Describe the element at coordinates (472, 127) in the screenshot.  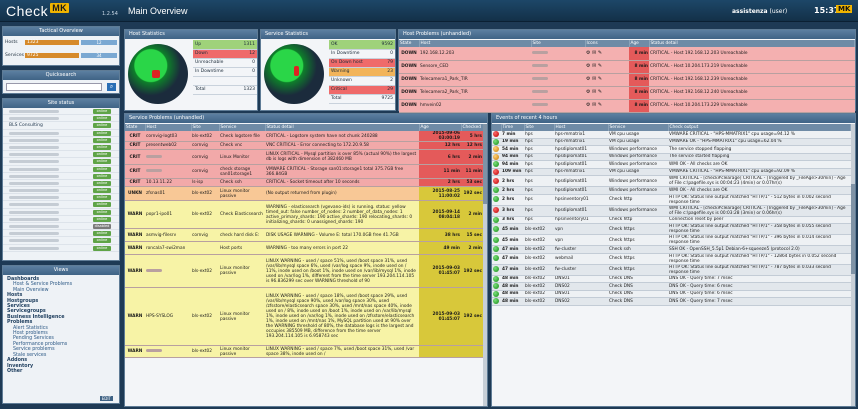
I see `column-header: Checked` at that location.